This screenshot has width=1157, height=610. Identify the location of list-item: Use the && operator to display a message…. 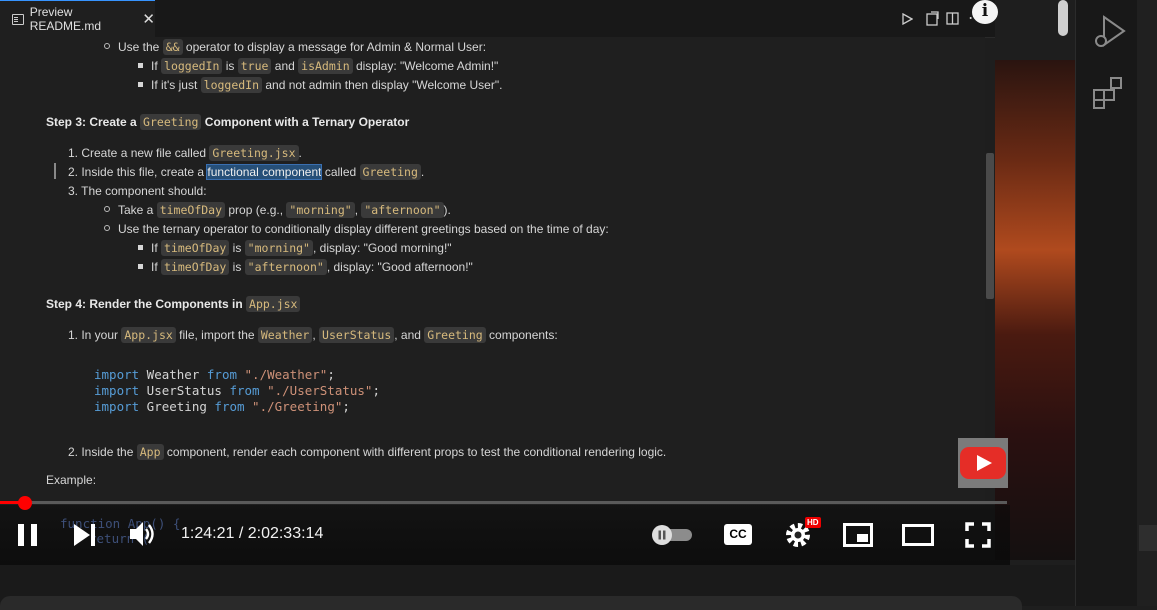
(295, 47).